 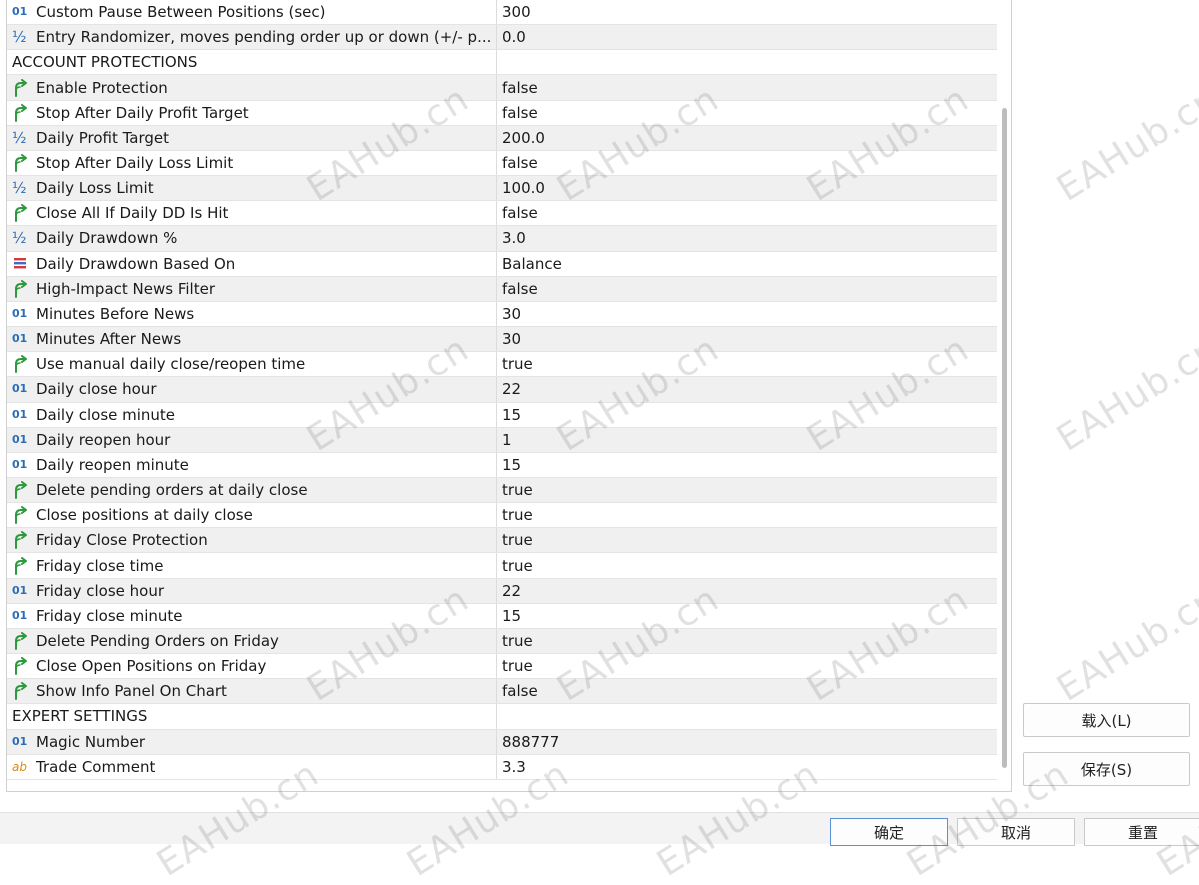 I want to click on parameter-name-label: Friday Close Protection, so click(x=122, y=540).